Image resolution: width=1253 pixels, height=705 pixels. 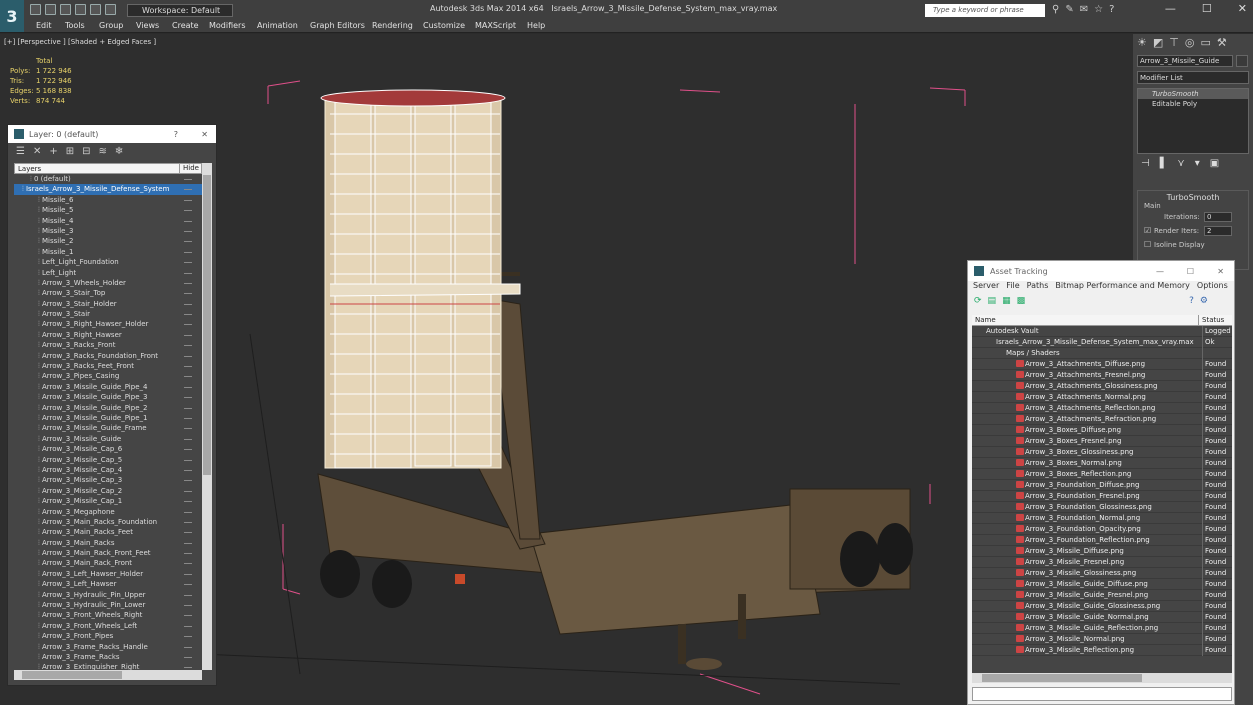 What do you see at coordinates (108, 605) in the screenshot?
I see `layer-item: ⫶ Arrow_3_Hydraulic_Pin_Lower` at bounding box center [108, 605].